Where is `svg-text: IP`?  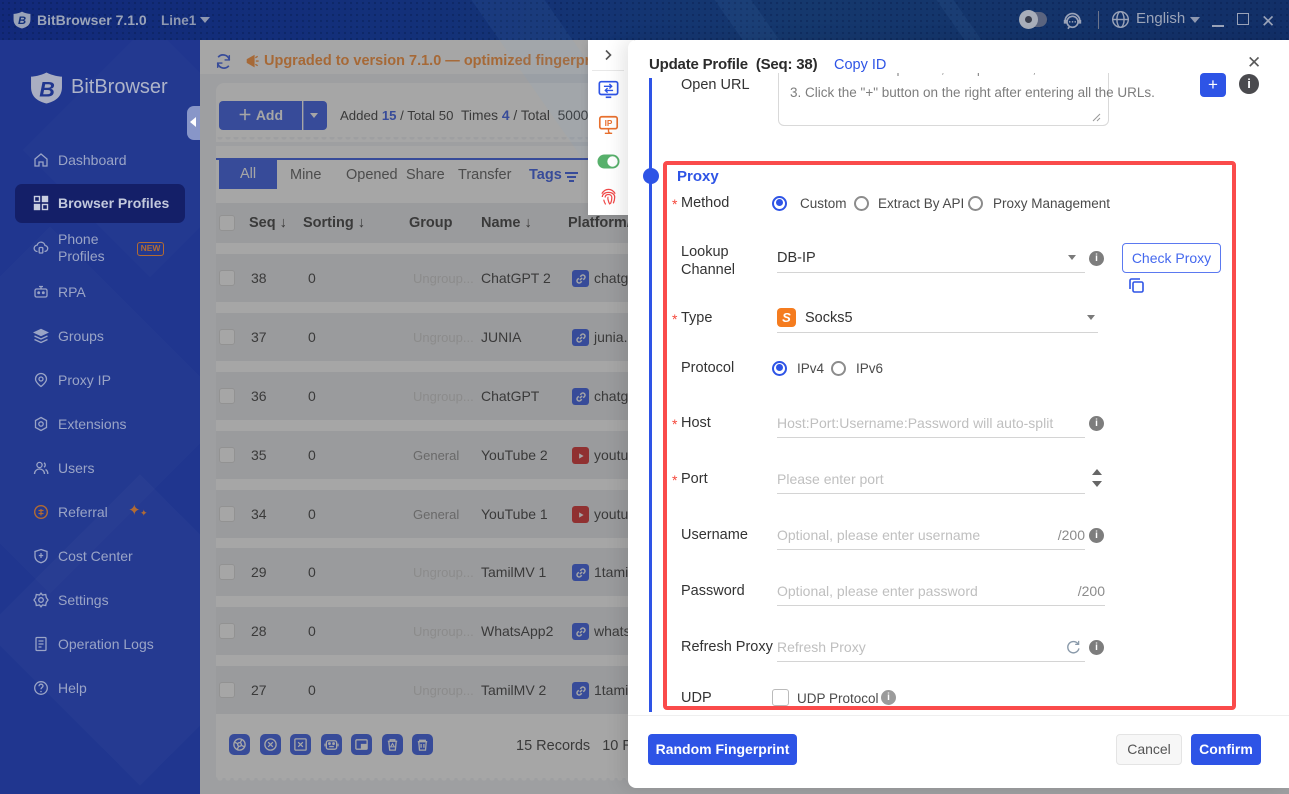
svg-text: IP is located at coordinates (609, 123).